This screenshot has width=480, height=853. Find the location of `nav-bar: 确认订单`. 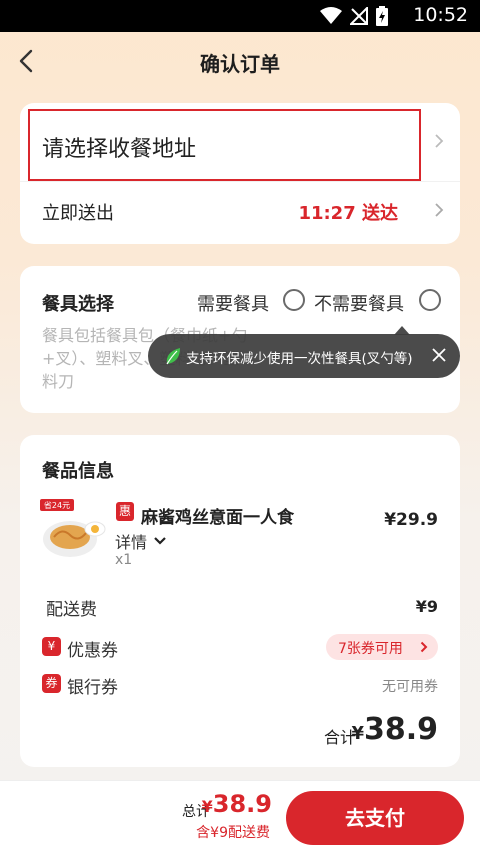

nav-bar: 确认订单 is located at coordinates (240, 61).